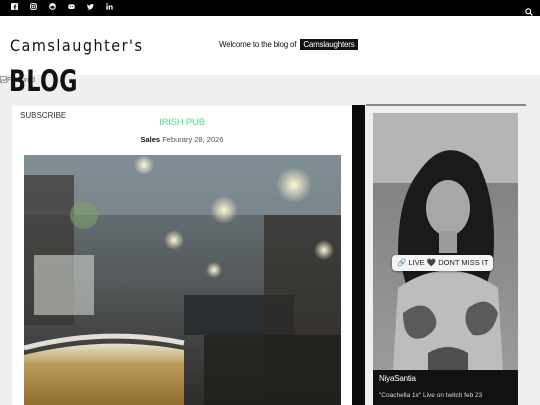 This screenshot has width=540, height=405. What do you see at coordinates (71, 8) in the screenshot?
I see `discord-icon` at bounding box center [71, 8].